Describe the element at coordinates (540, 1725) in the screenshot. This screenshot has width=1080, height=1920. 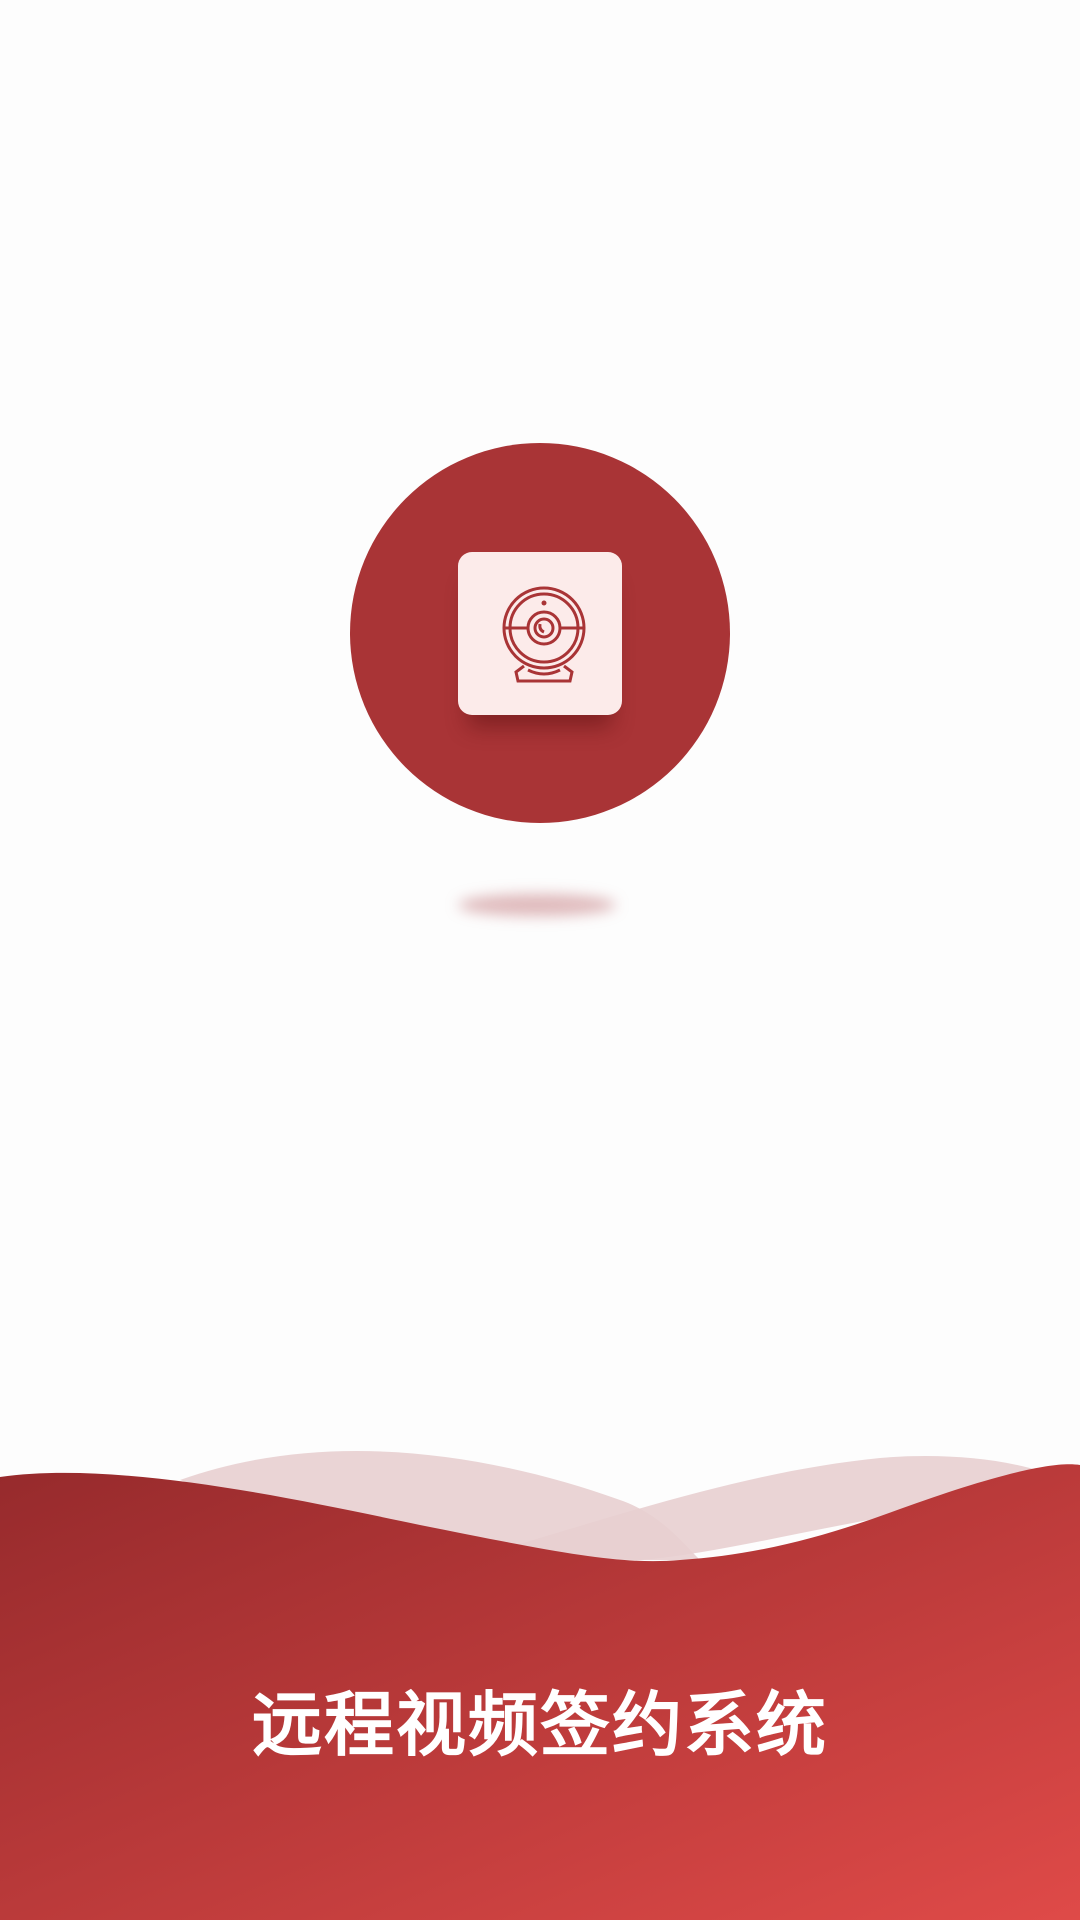
I see `app-title: 远程视频签约系统` at that location.